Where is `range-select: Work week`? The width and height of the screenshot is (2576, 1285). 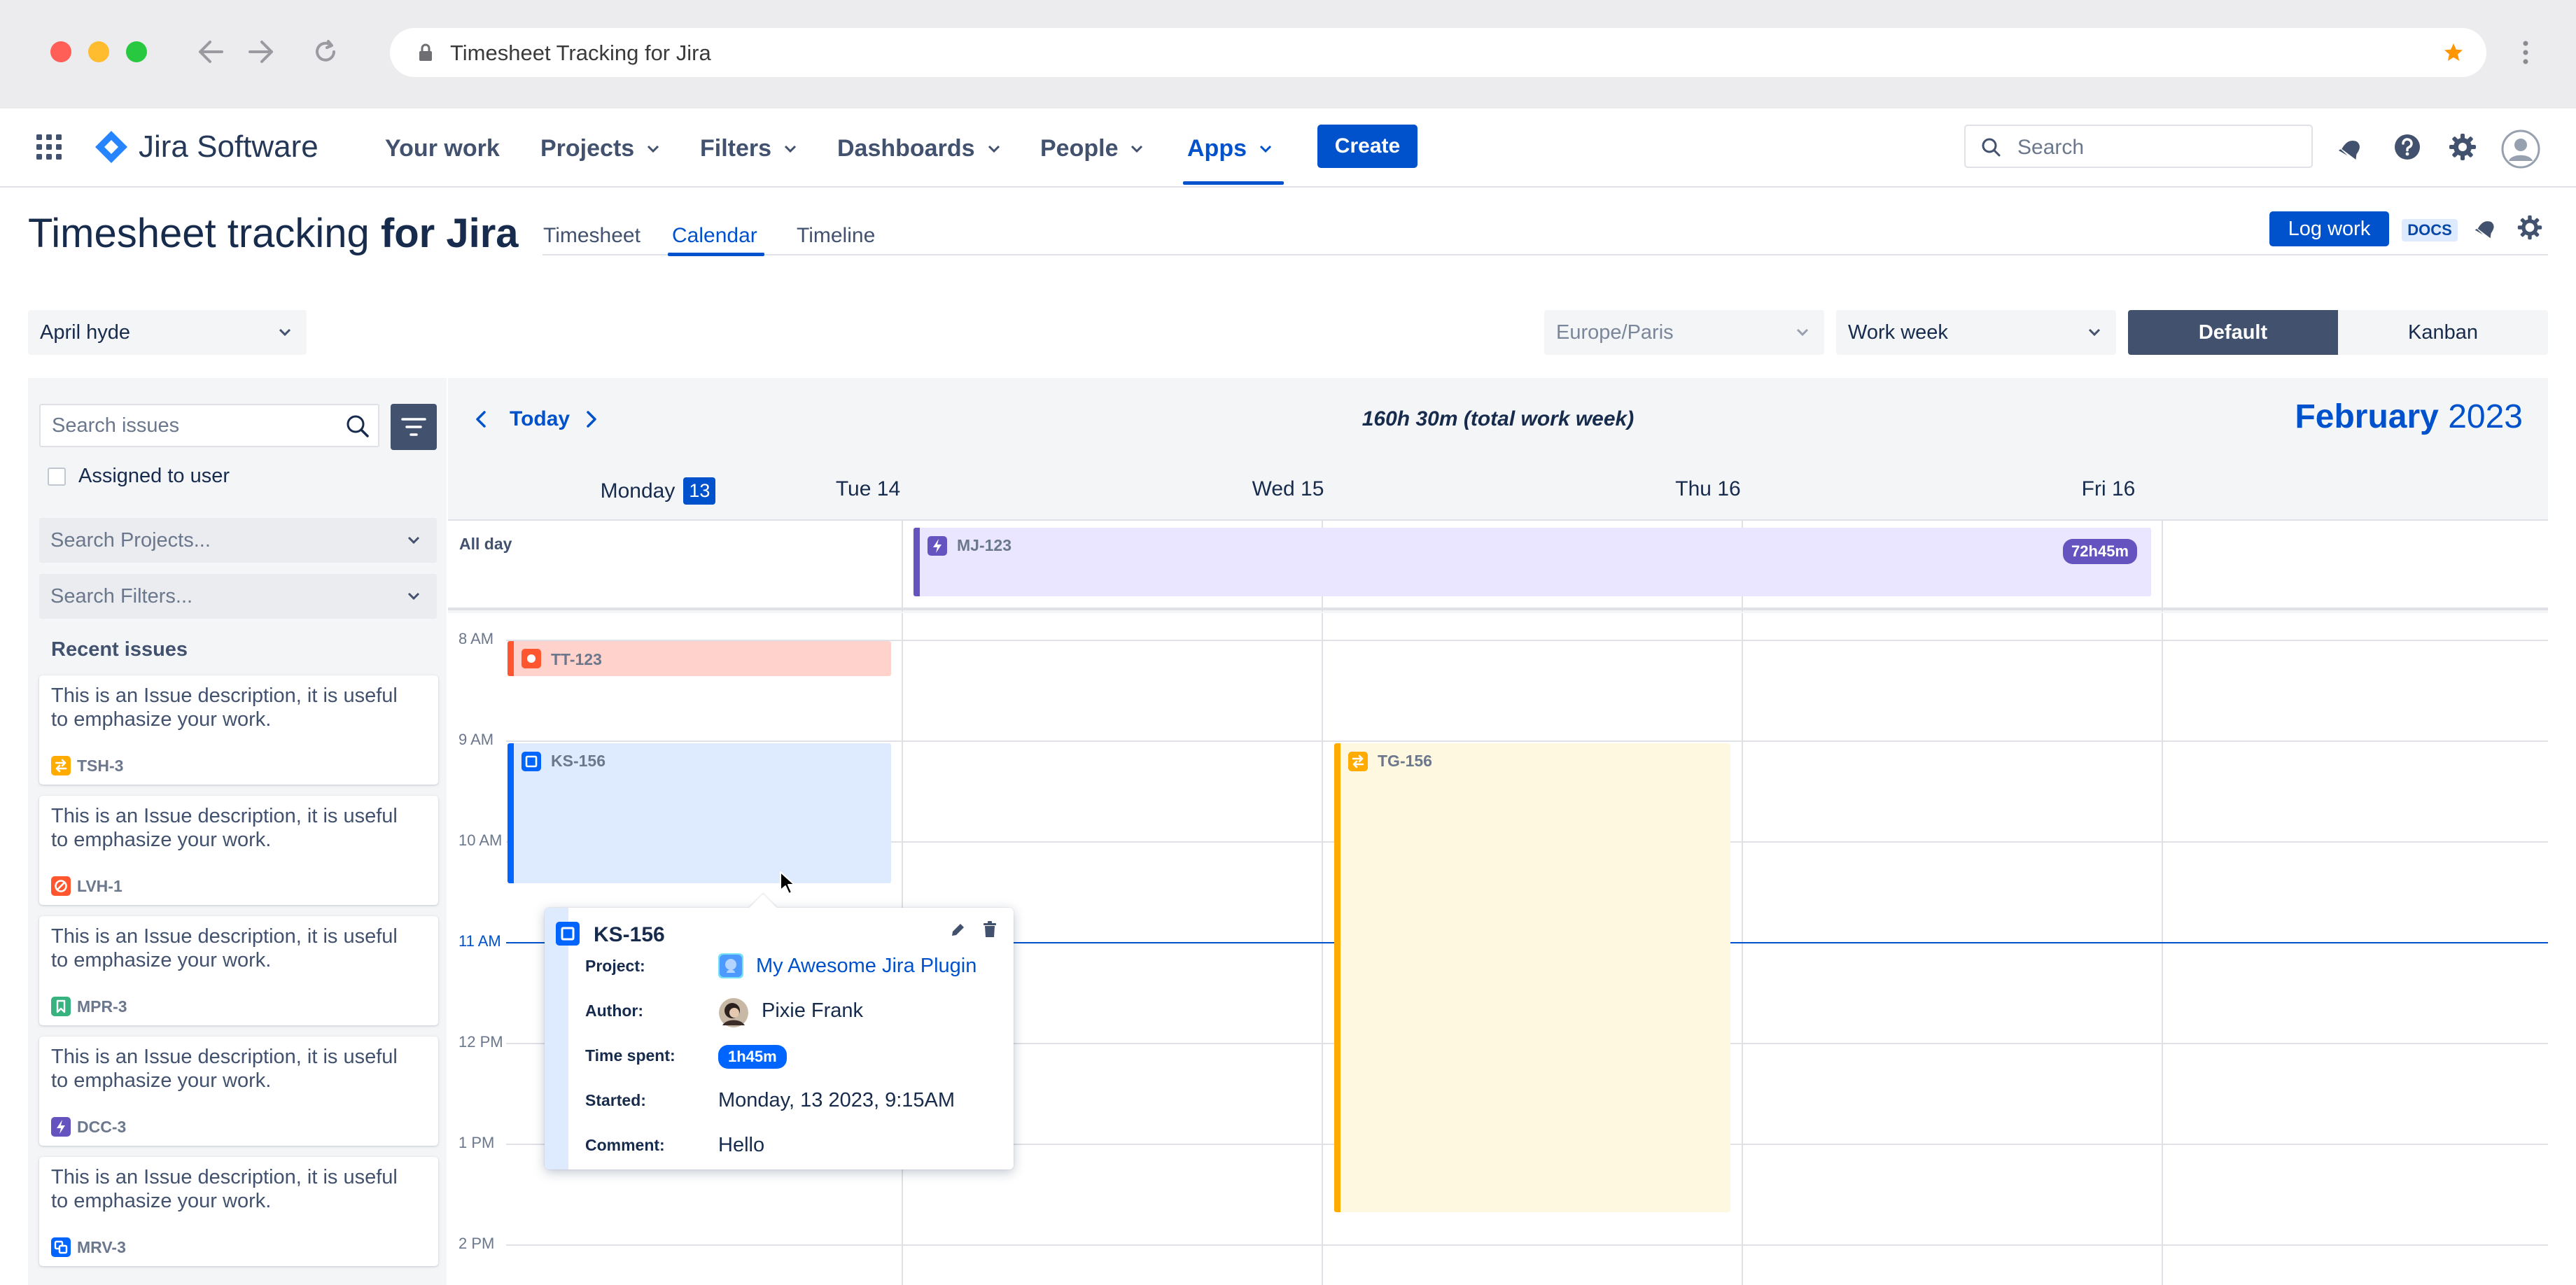
range-select: Work week is located at coordinates (1976, 332).